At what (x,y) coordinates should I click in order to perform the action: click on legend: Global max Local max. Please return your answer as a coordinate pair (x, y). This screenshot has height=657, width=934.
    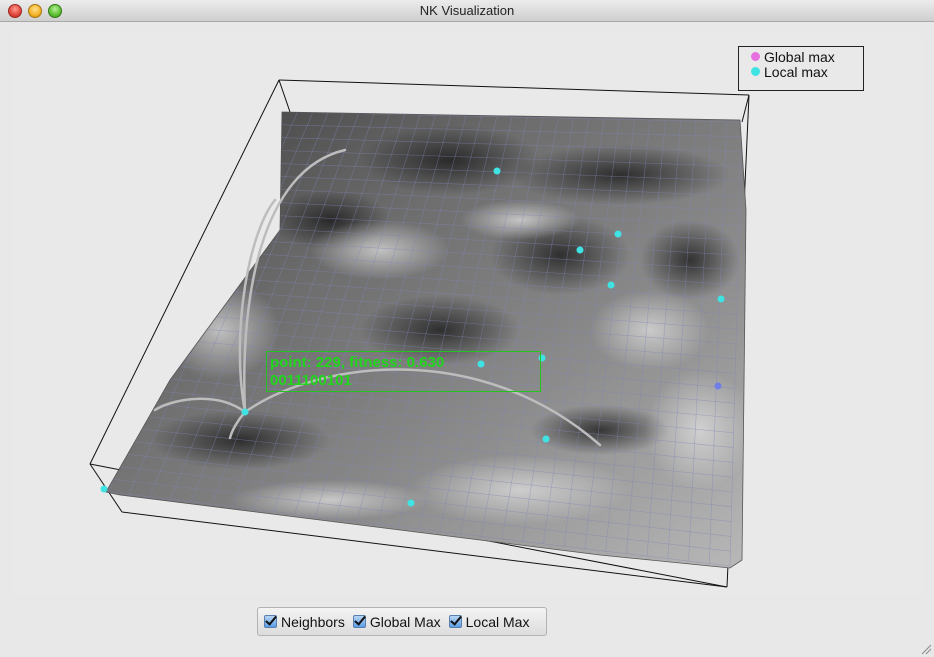
    Looking at the image, I should click on (801, 68).